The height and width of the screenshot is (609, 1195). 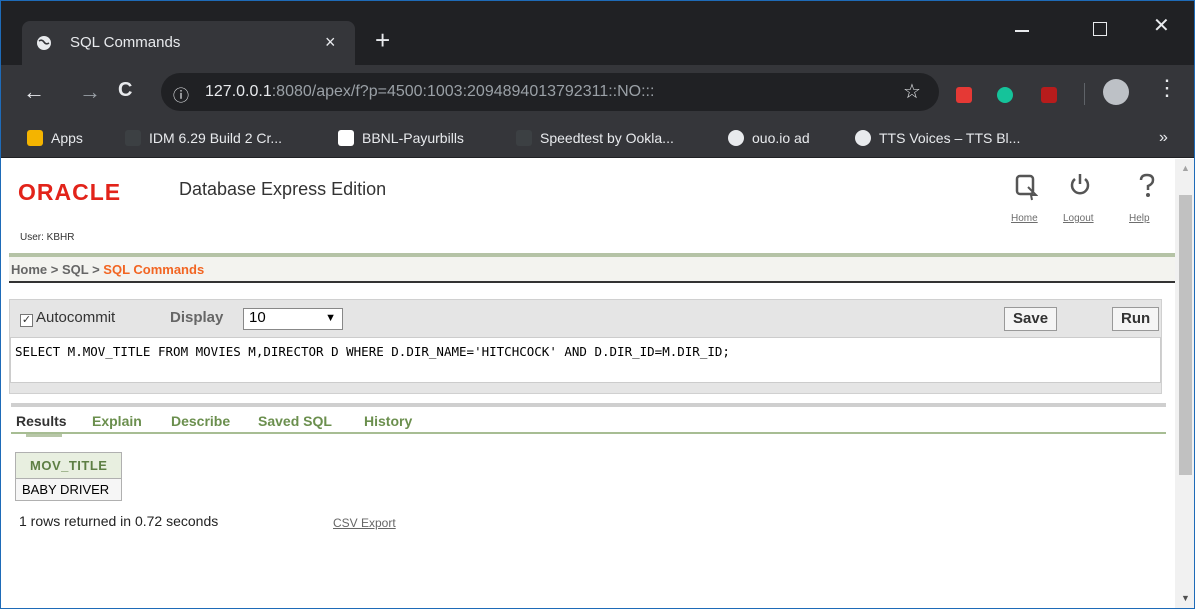 I want to click on tab-title: SQL Commands, so click(x=125, y=42).